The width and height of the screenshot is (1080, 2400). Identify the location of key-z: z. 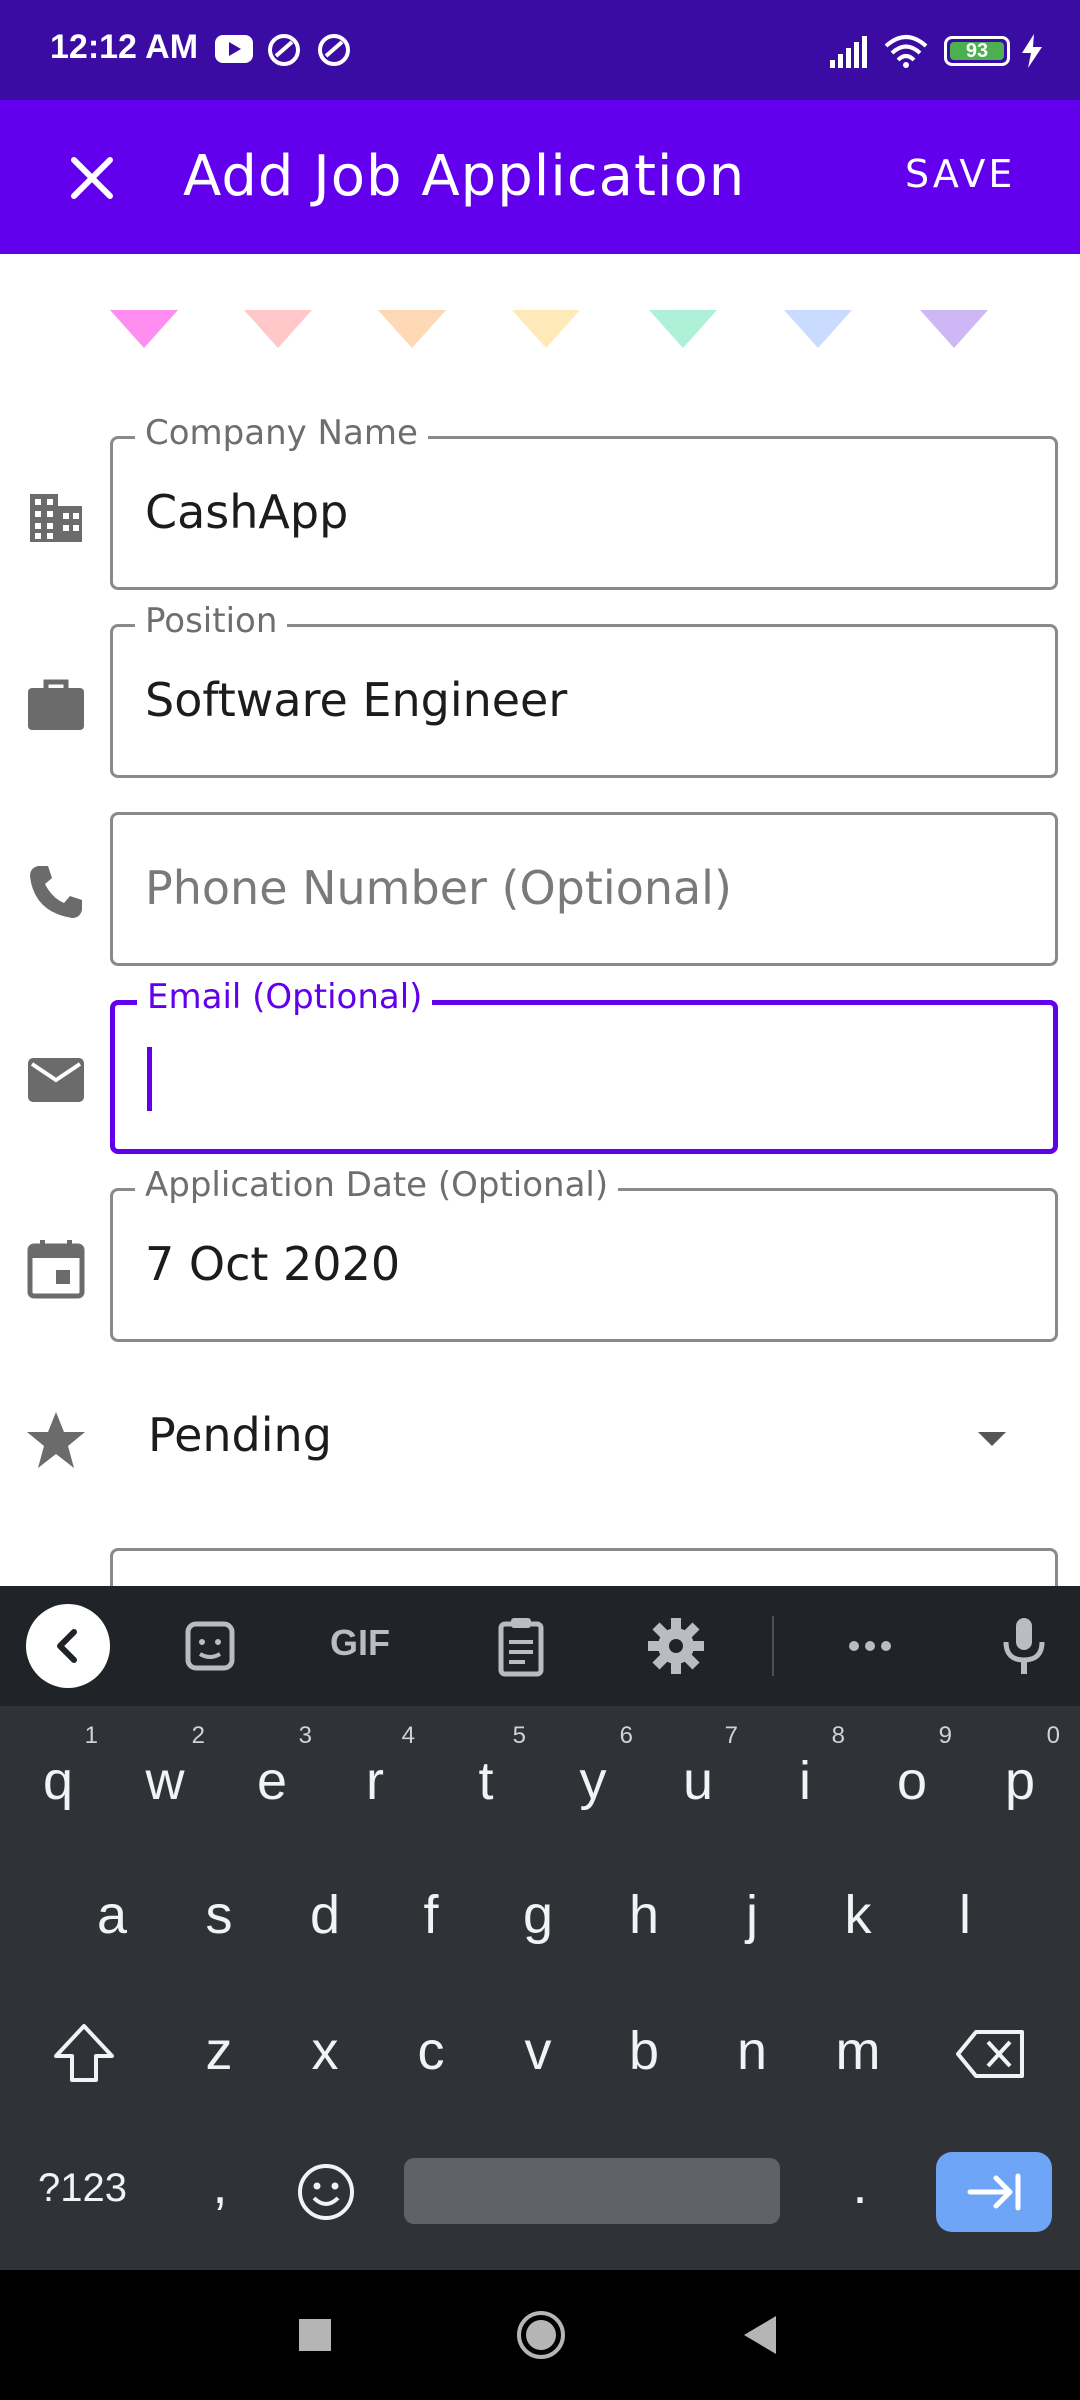
(219, 2051).